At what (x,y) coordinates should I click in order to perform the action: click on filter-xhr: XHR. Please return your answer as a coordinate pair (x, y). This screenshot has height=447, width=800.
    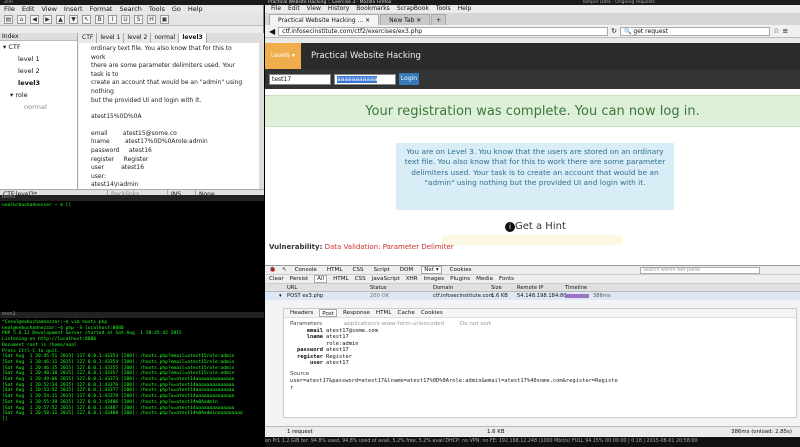
    Looking at the image, I should click on (412, 279).